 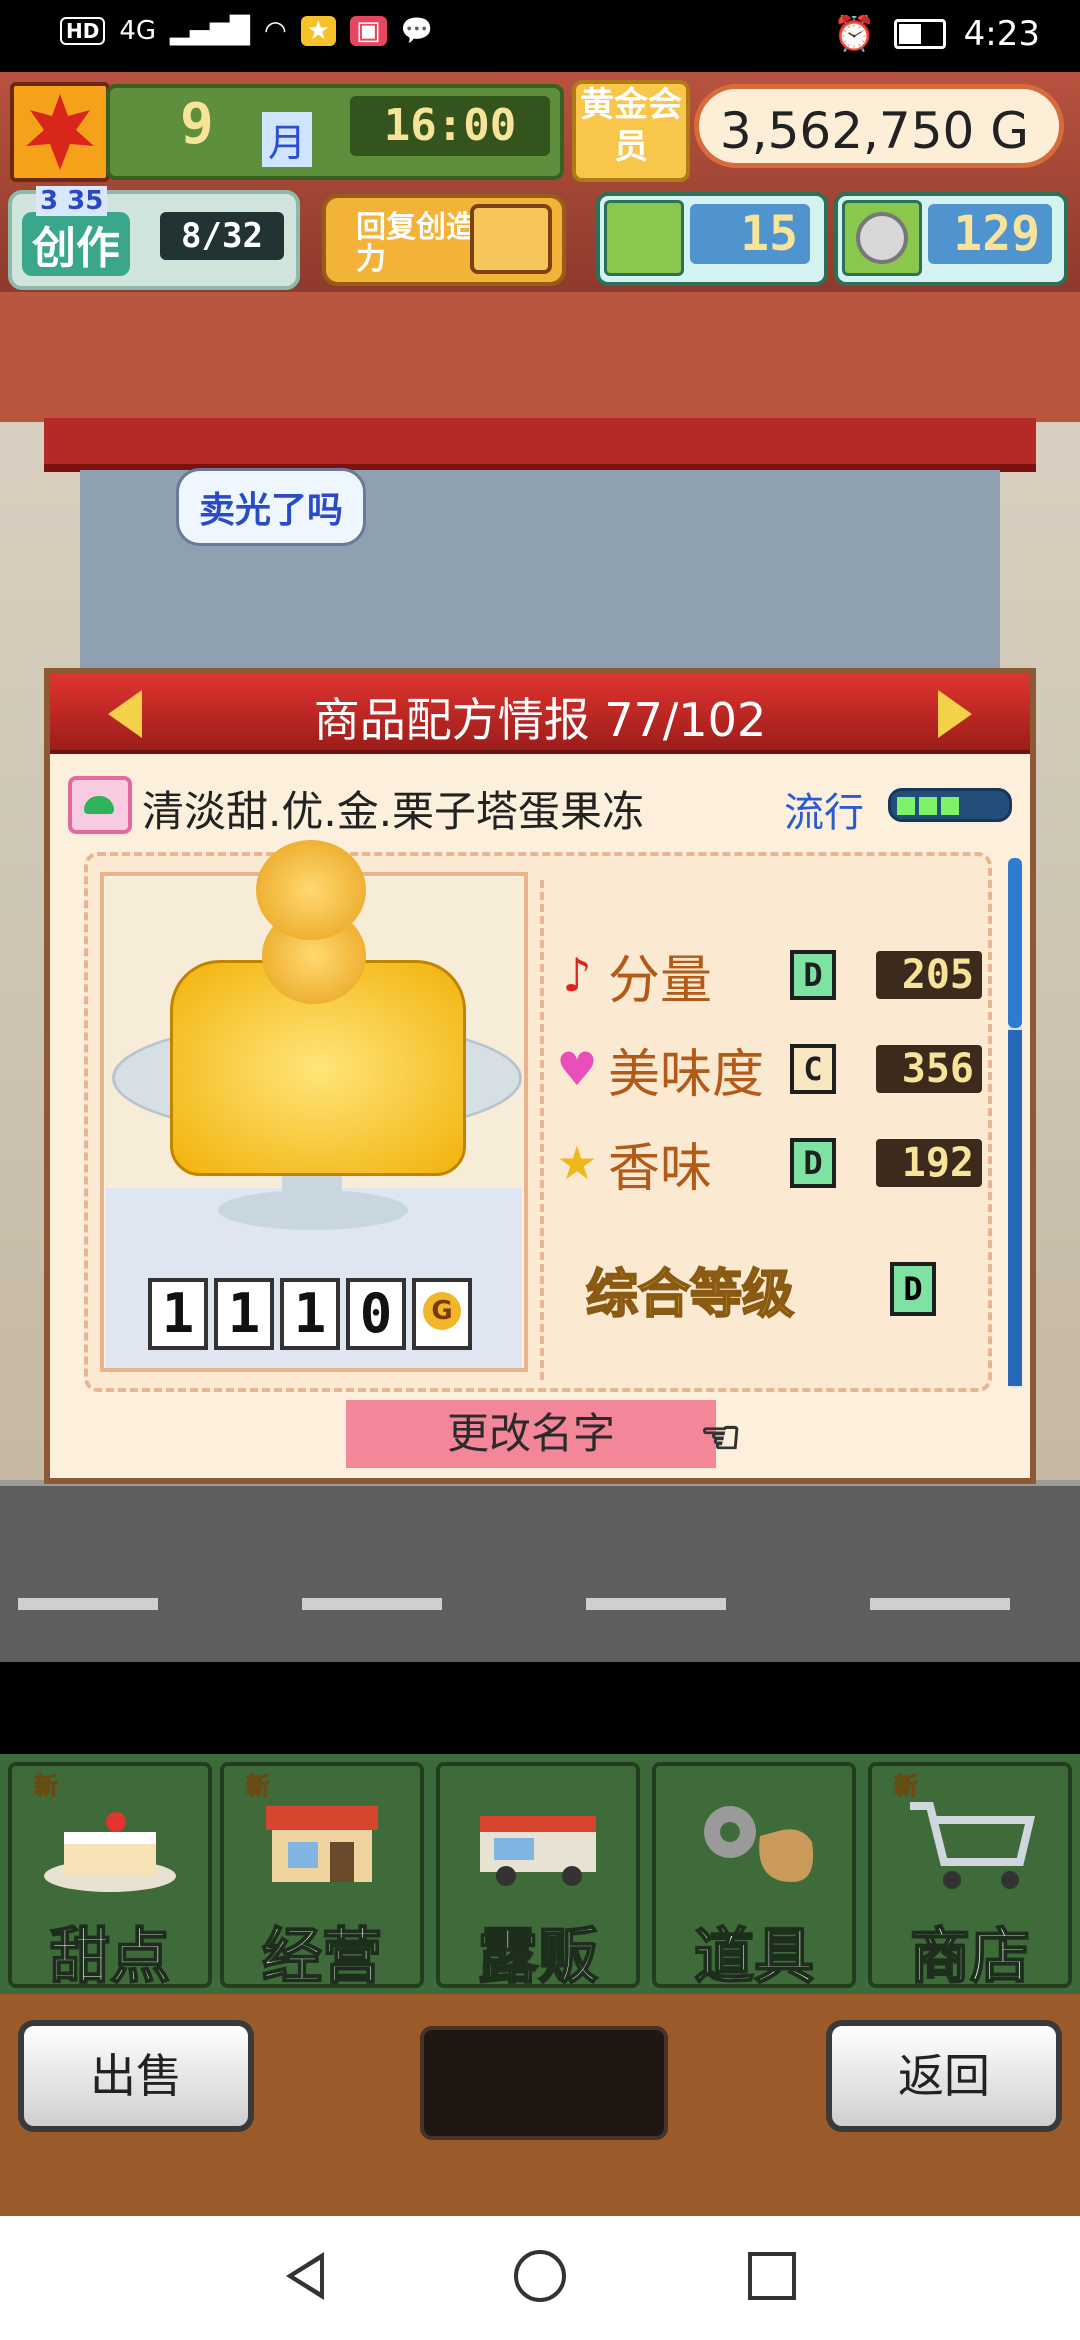 What do you see at coordinates (313, 1210) in the screenshot?
I see `dish-base` at bounding box center [313, 1210].